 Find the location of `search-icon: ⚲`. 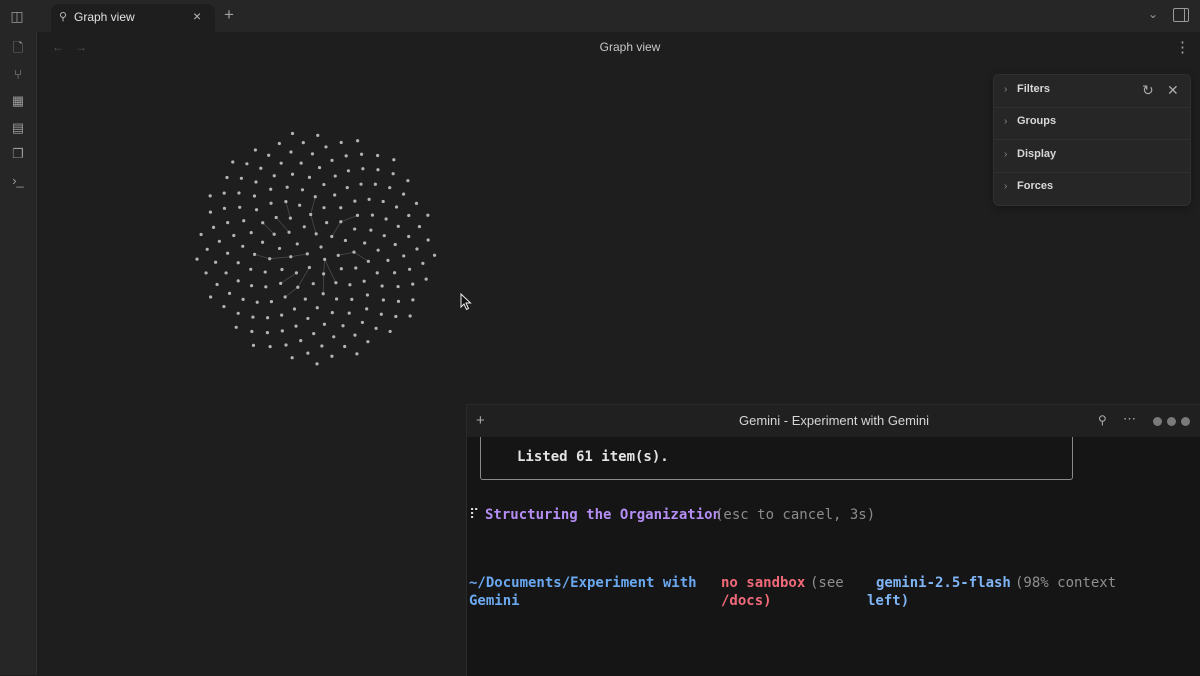

search-icon: ⚲ is located at coordinates (1102, 420).